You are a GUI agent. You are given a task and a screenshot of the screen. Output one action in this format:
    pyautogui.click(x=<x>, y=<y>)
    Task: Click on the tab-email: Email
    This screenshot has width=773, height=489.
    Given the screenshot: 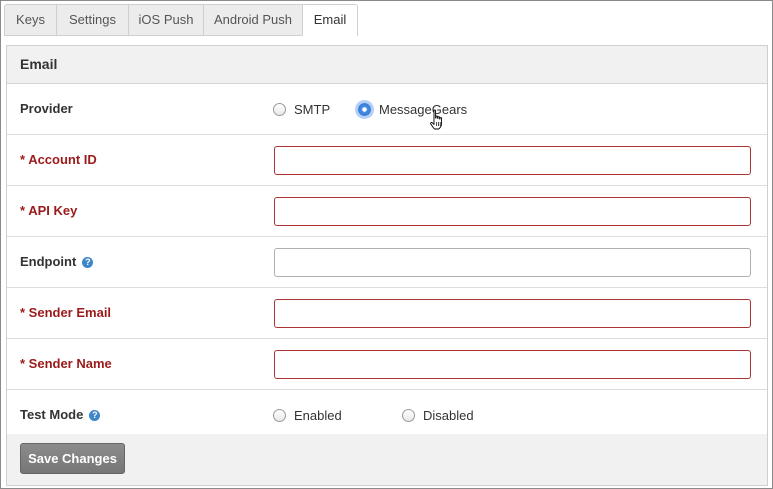 What is the action you would take?
    pyautogui.click(x=330, y=20)
    